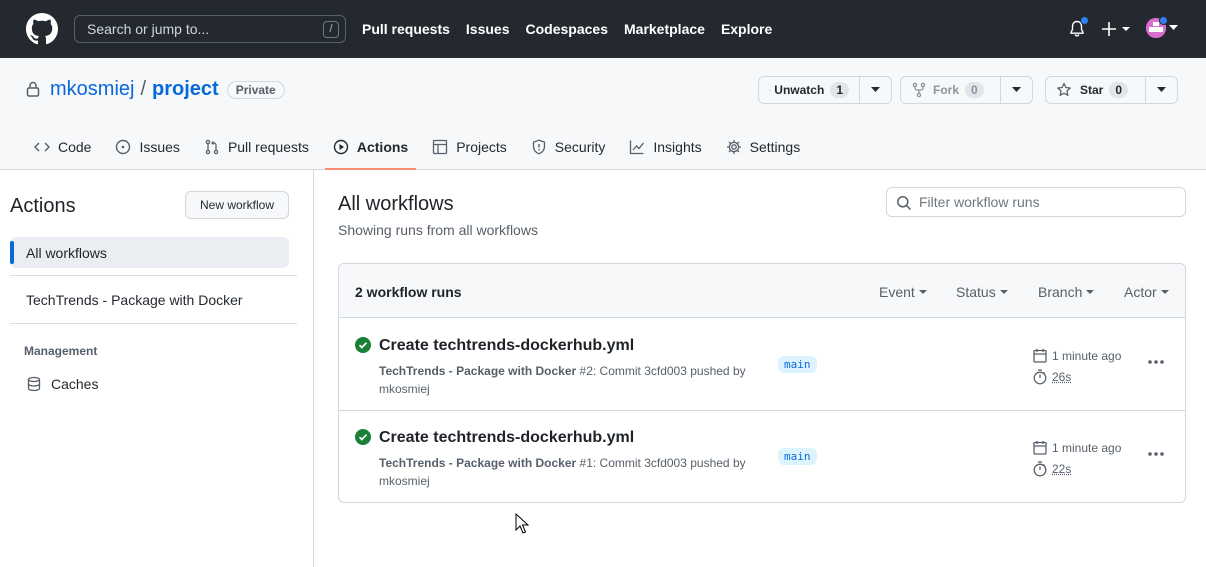 The image size is (1206, 567). Describe the element at coordinates (75, 147) in the screenshot. I see `tab-code-label: Code` at that location.